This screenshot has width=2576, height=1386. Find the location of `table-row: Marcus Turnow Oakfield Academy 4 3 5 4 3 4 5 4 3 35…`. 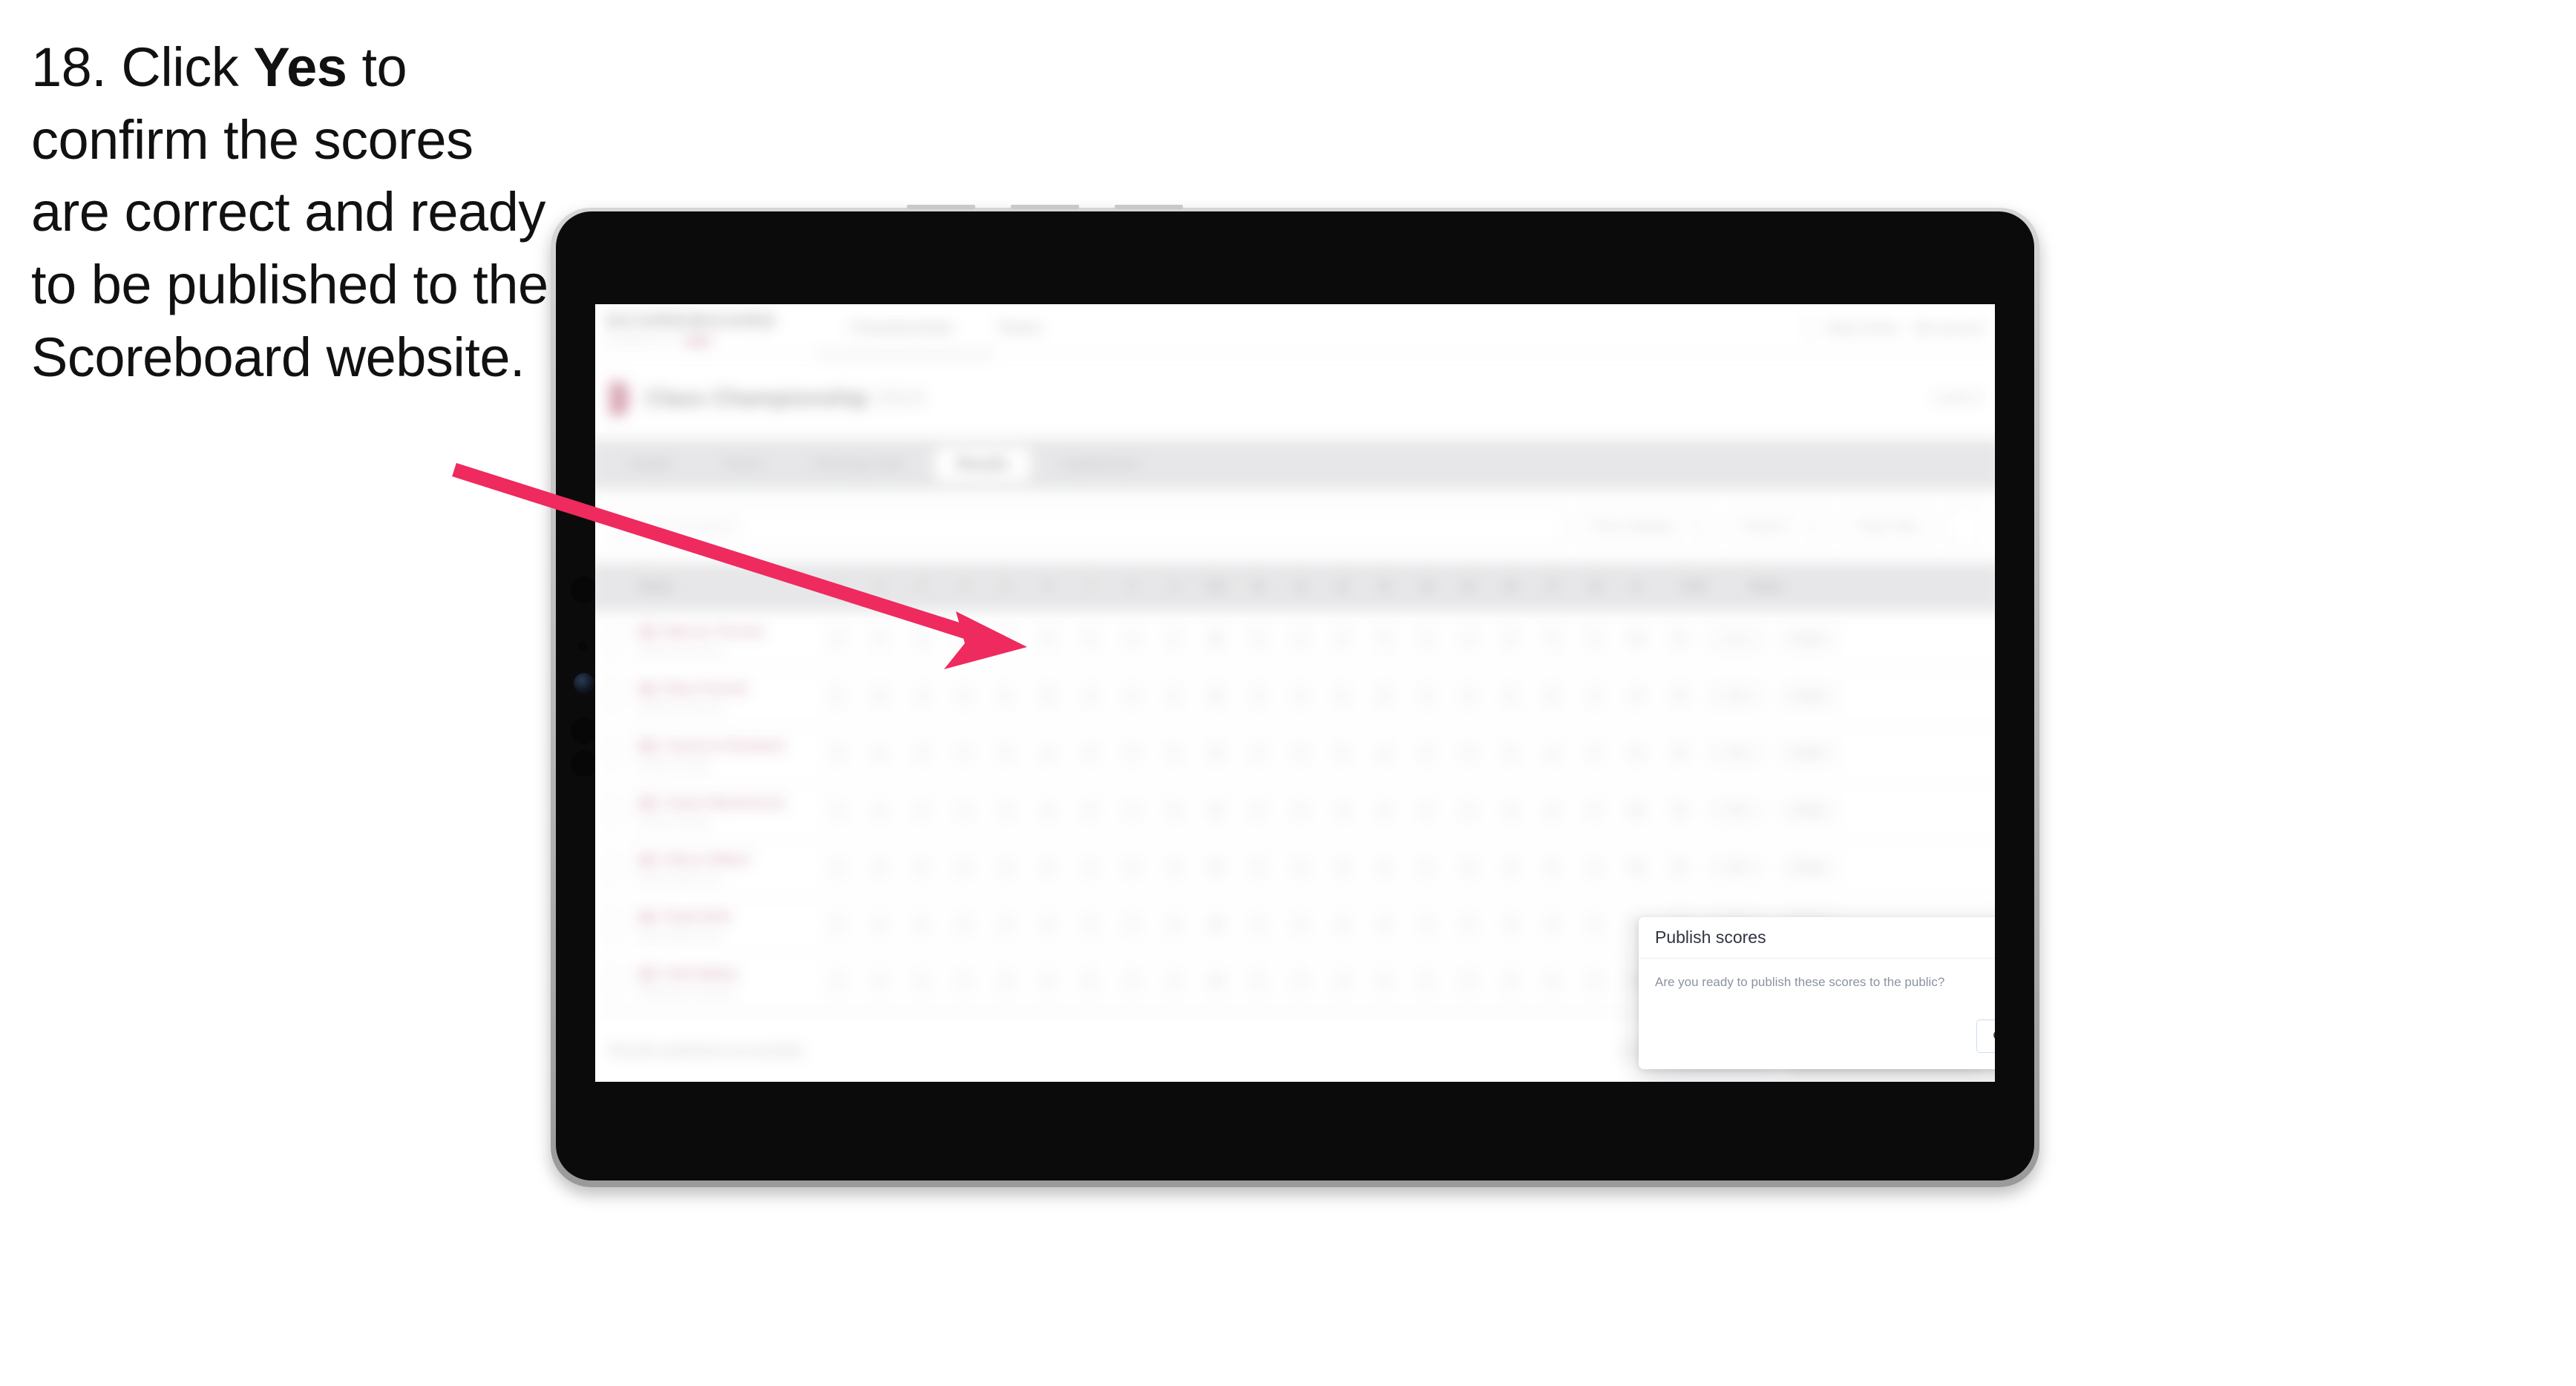

table-row: Marcus Turnow Oakfield Academy 4 3 5 4 3 4 5 4 3 35… is located at coordinates (1295, 640).